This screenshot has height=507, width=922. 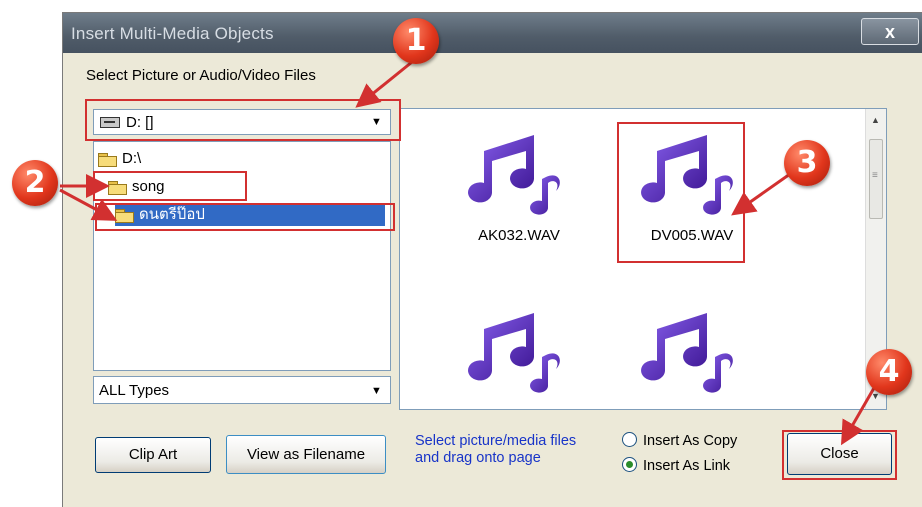 I want to click on tree-node-label: D:\, so click(x=132, y=158).